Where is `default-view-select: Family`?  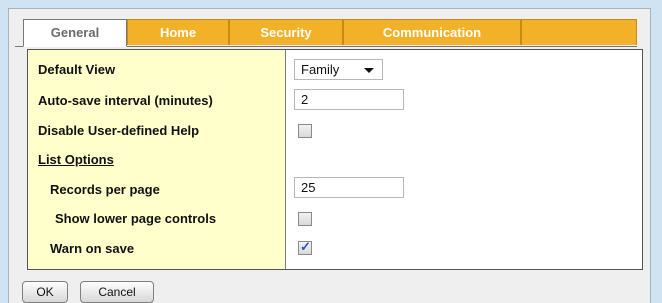
default-view-select: Family is located at coordinates (338, 69).